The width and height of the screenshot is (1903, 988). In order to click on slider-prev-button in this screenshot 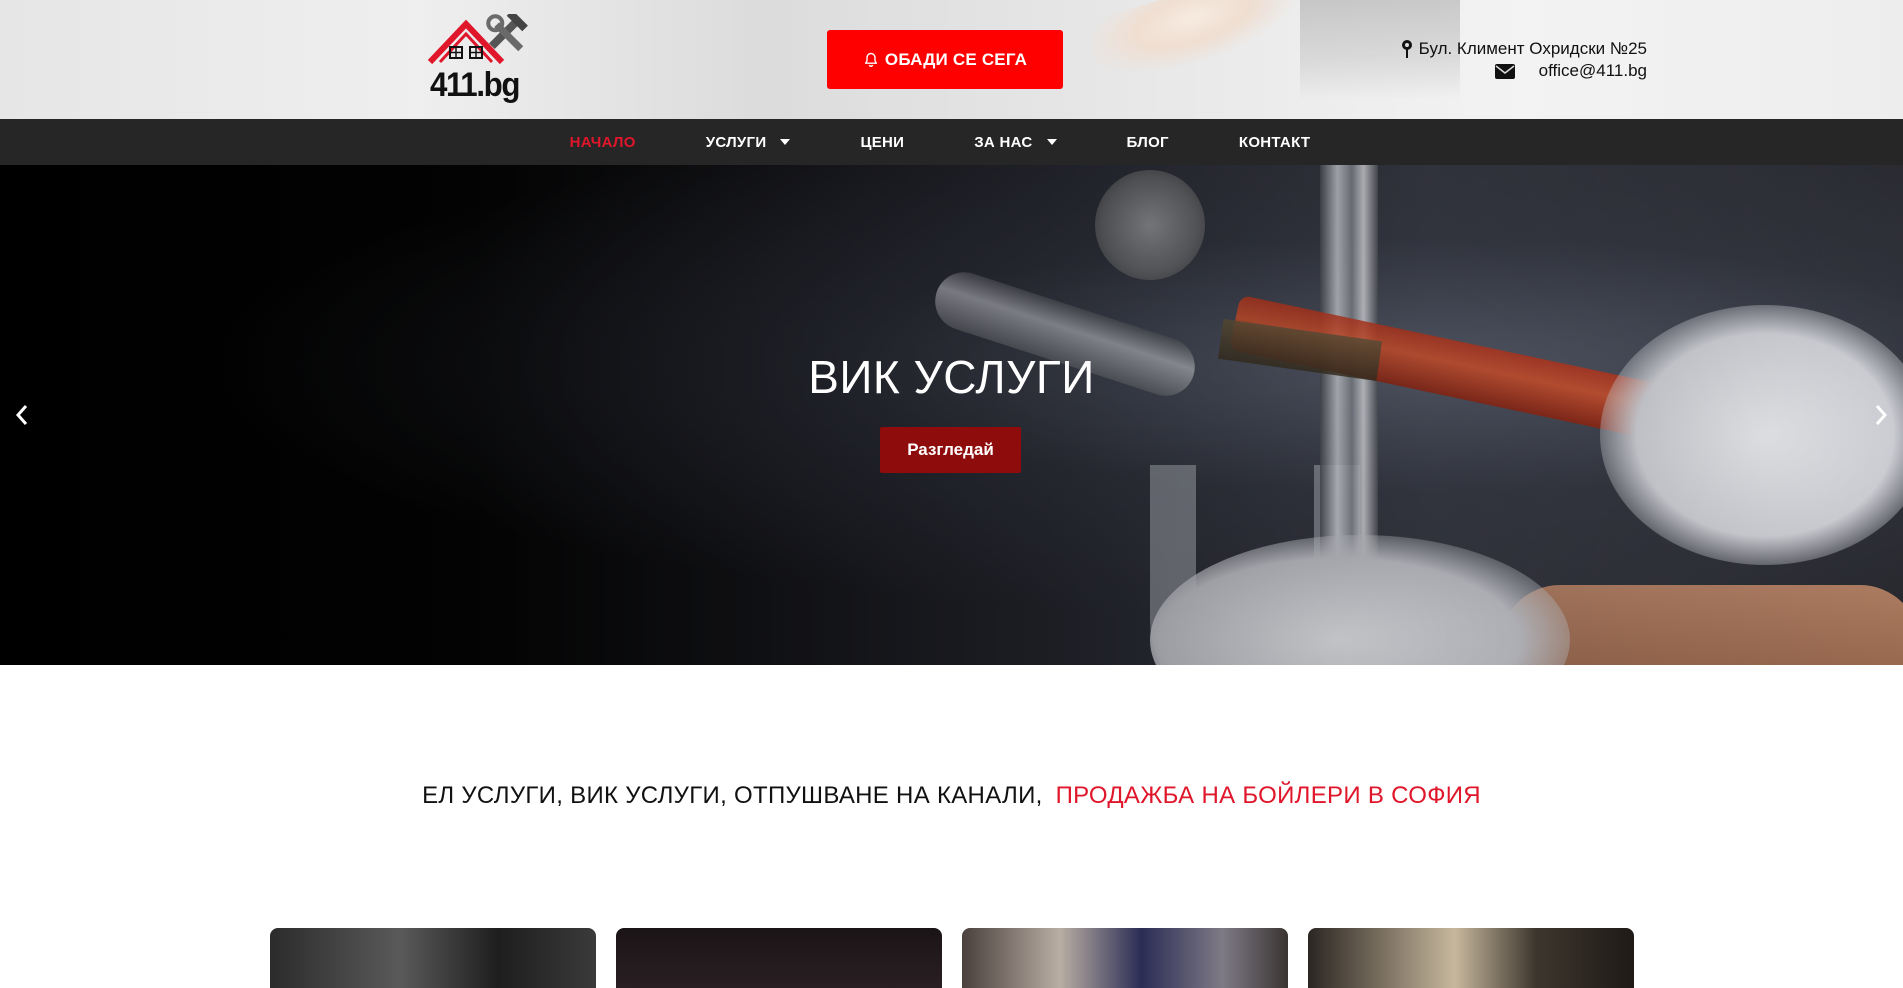, I will do `click(22, 415)`.